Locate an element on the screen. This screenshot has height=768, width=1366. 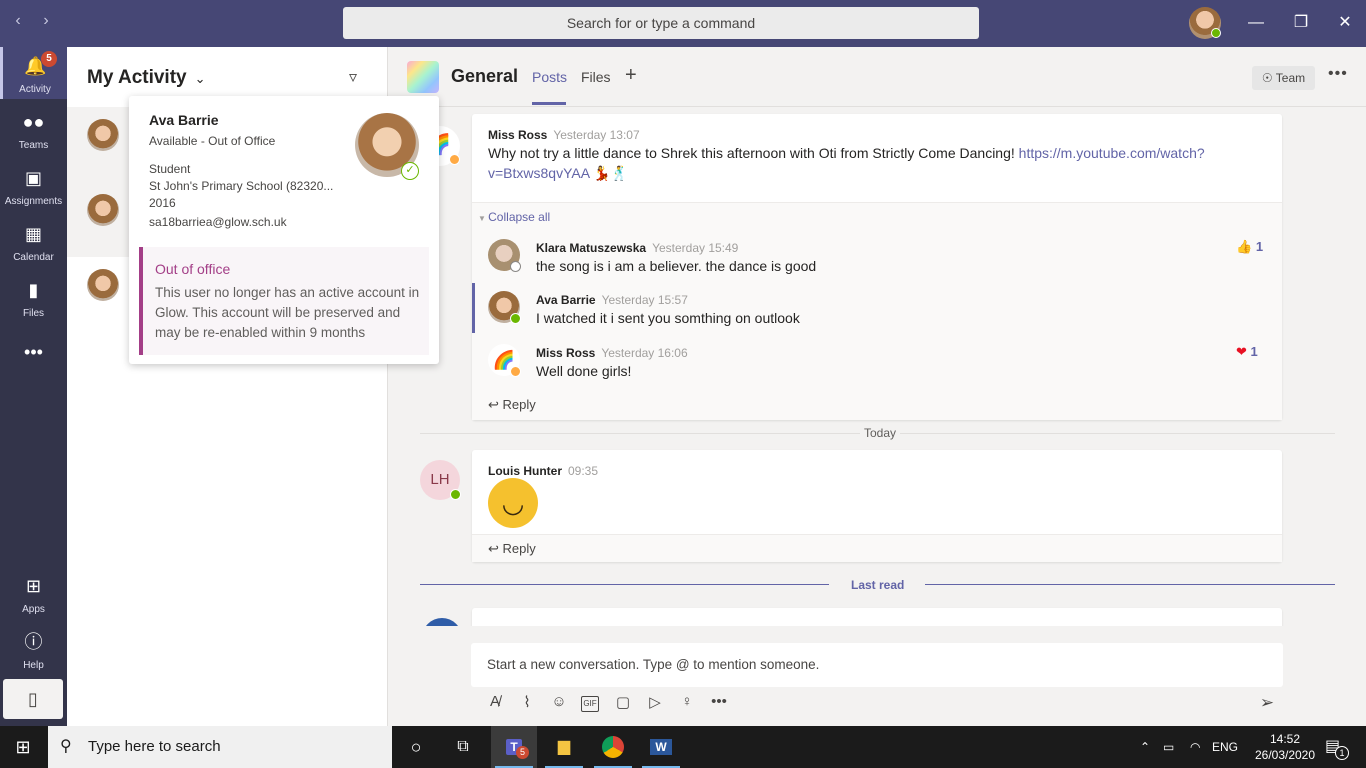
tab-posts: Posts is located at coordinates (549, 77).